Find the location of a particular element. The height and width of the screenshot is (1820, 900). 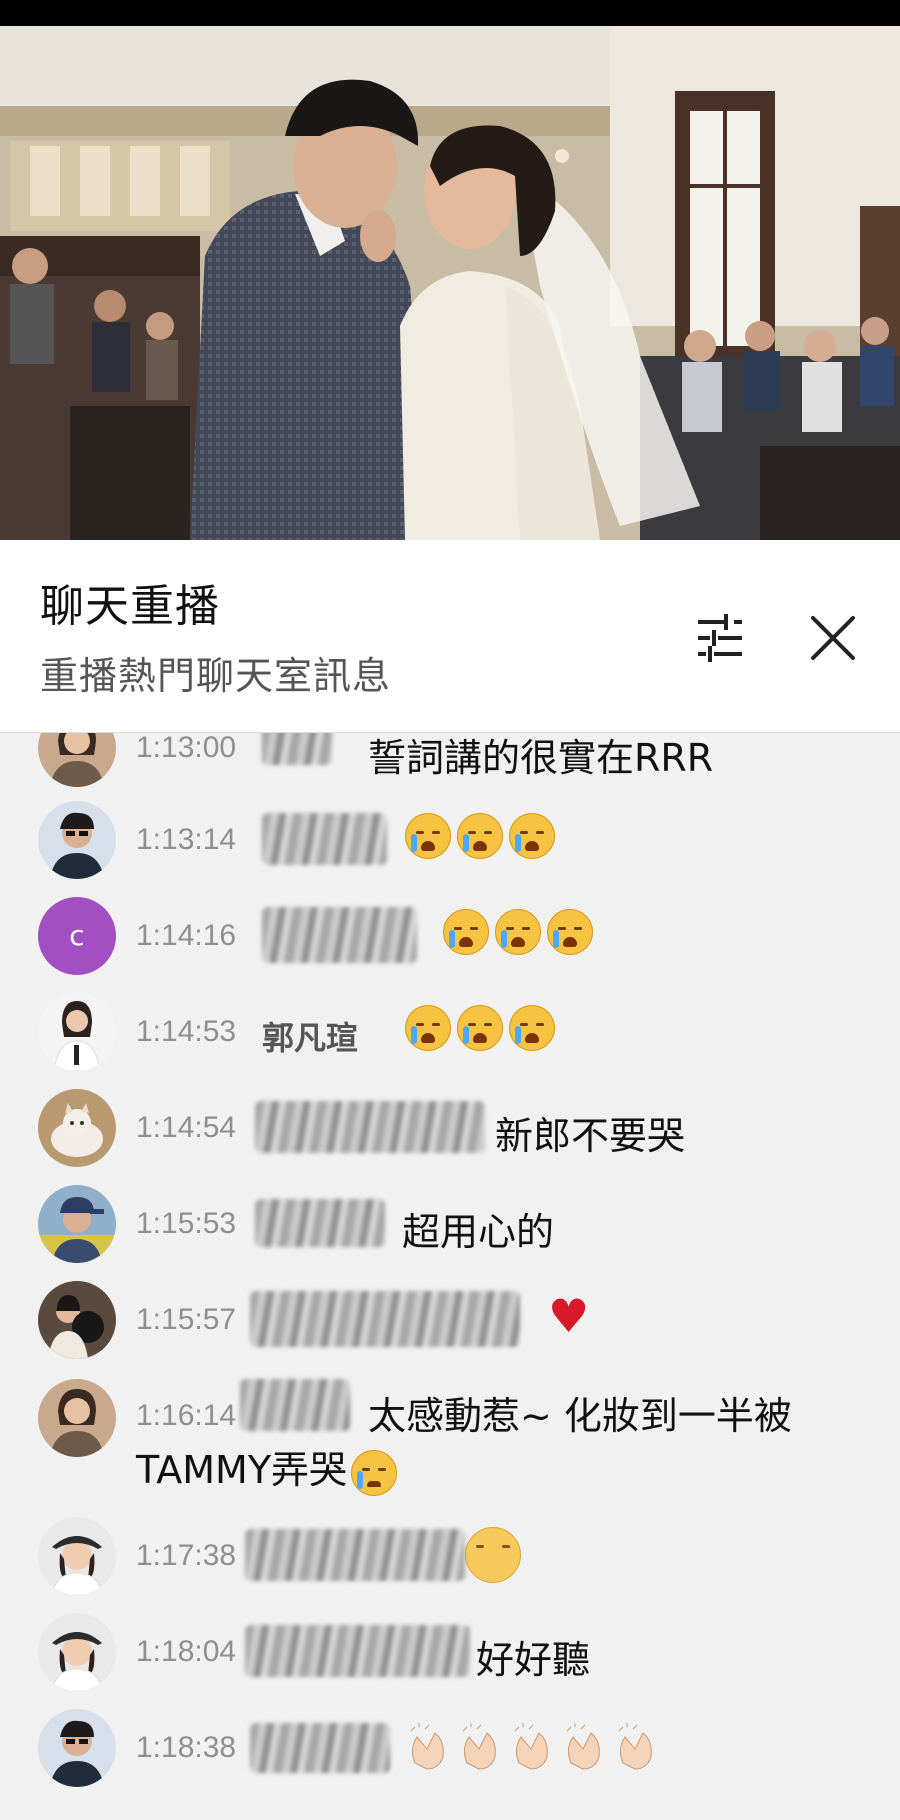

tune-icon is located at coordinates (720, 638).